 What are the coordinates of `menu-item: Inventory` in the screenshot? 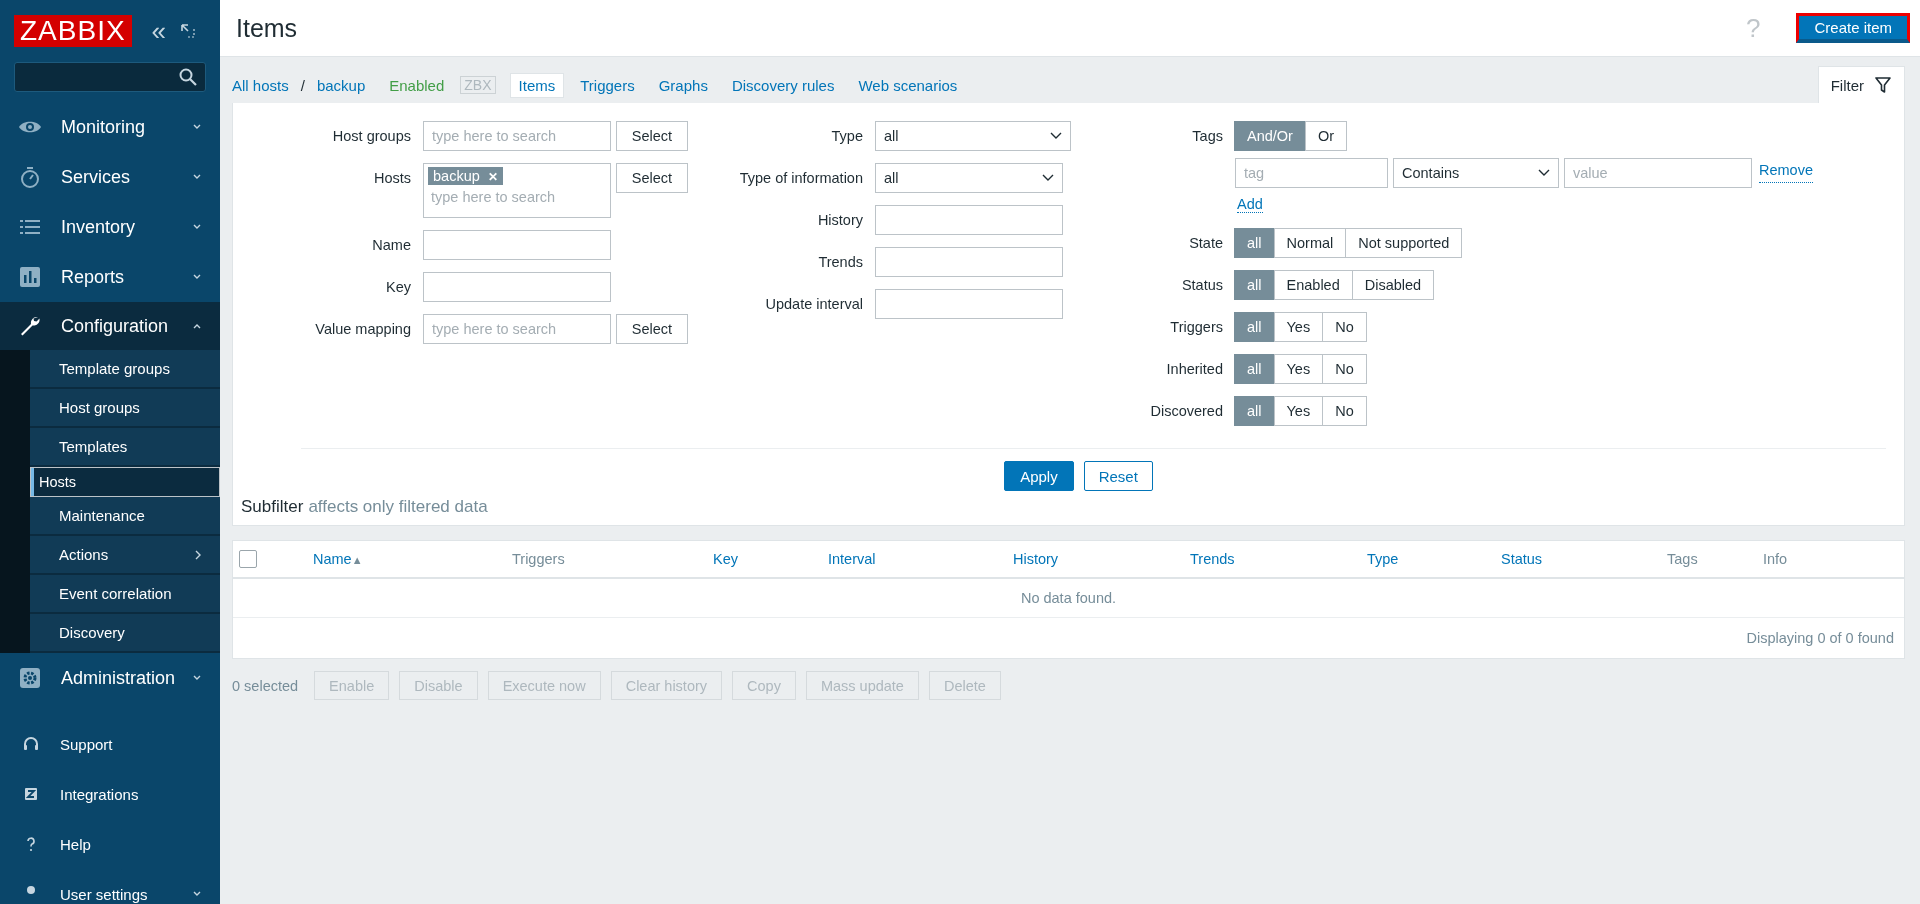 It's located at (110, 227).